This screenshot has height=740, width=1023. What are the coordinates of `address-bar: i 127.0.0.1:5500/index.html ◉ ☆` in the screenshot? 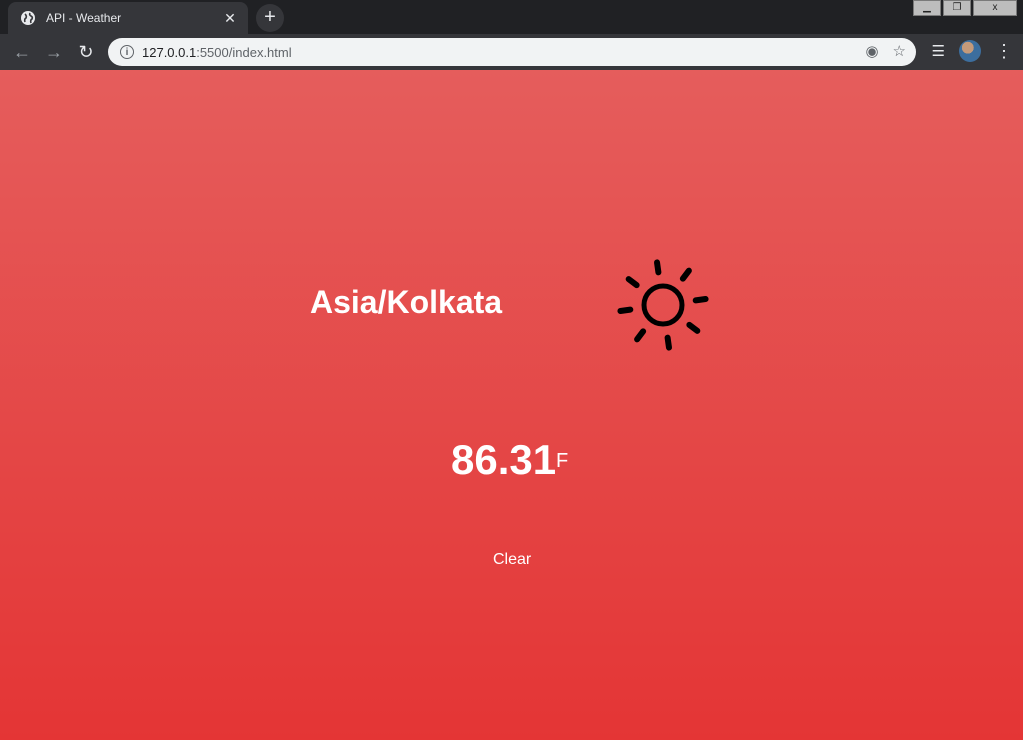 It's located at (512, 52).